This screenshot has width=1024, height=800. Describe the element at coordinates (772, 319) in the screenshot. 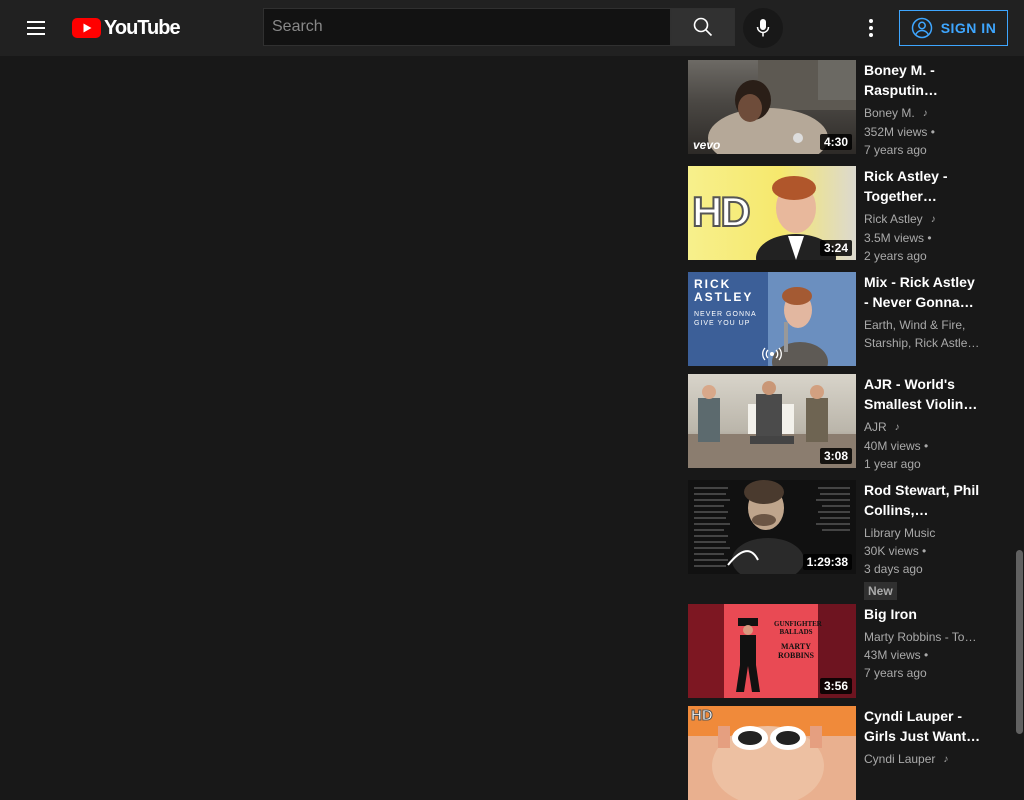

I see `video-thumbnail: RICK ASTLEY NEVER GONNA GIVE YOU UP` at that location.